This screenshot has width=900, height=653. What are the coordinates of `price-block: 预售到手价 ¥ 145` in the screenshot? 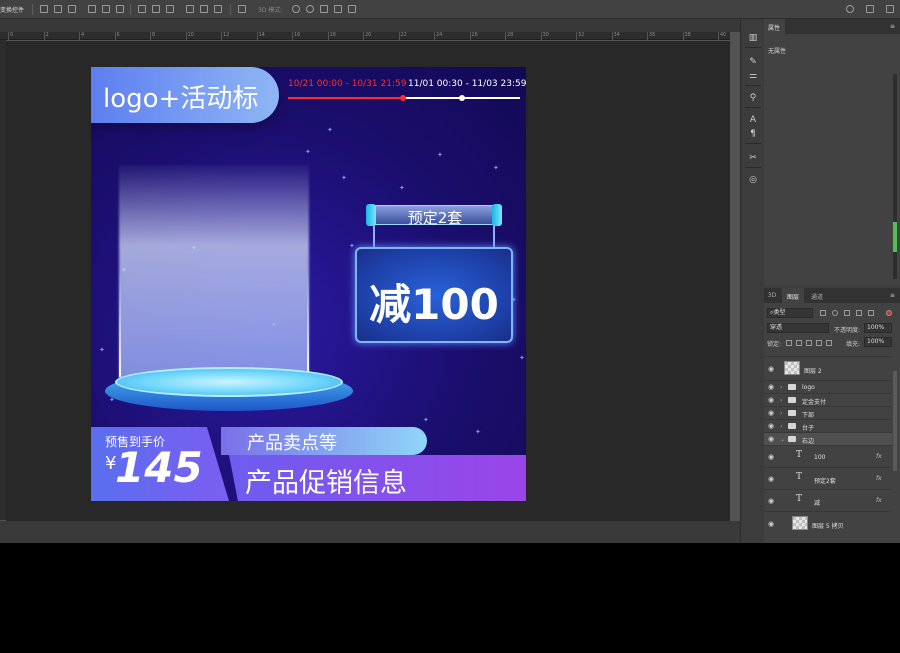 It's located at (160, 464).